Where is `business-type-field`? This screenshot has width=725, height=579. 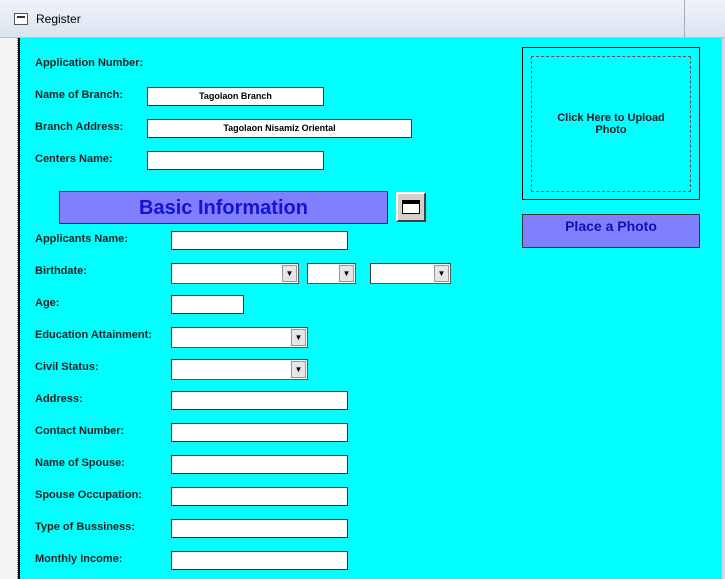 business-type-field is located at coordinates (259, 528).